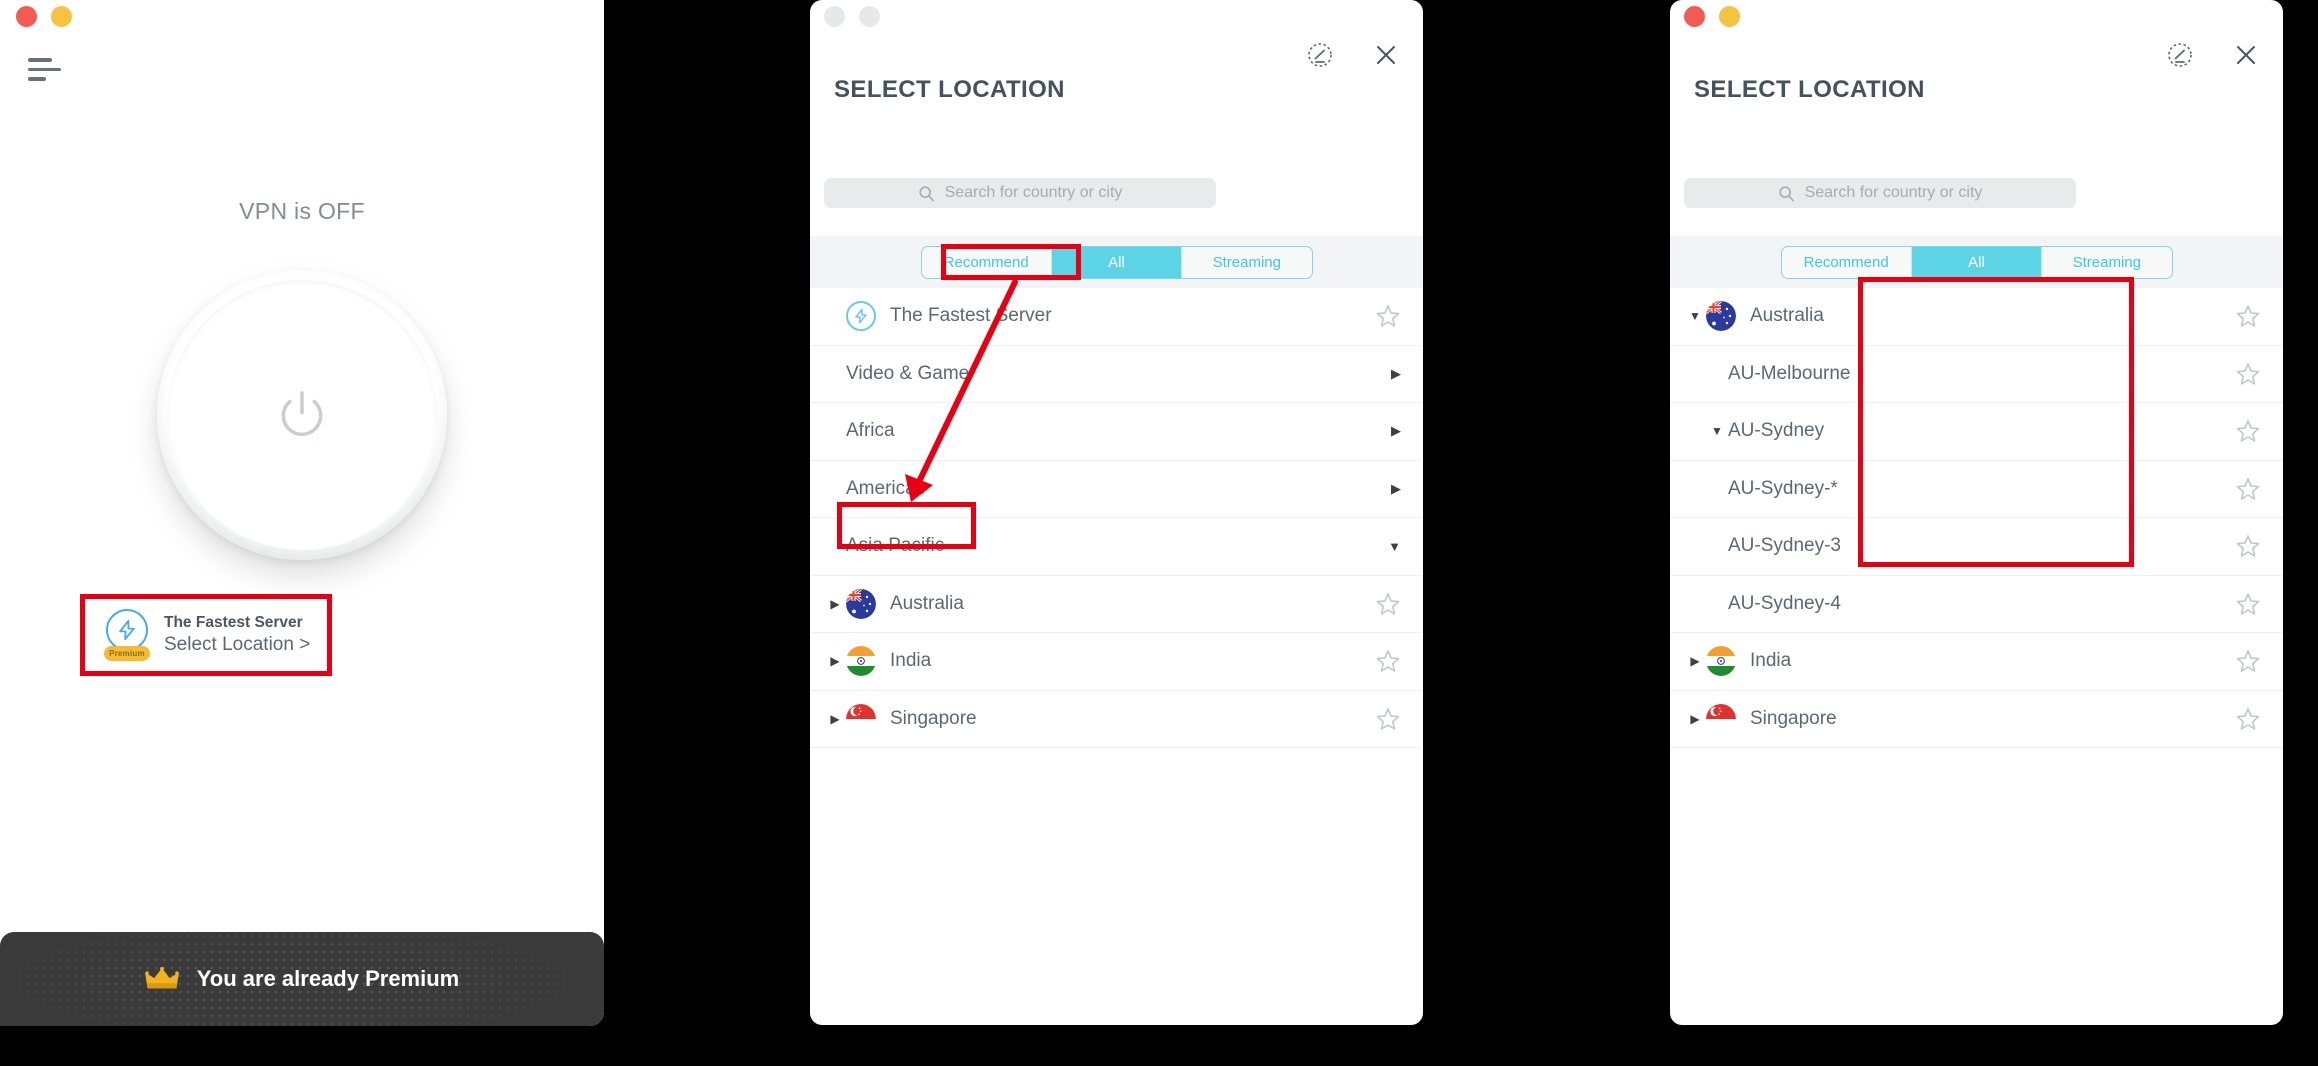 The width and height of the screenshot is (2318, 1066). I want to click on location-list: ▶ The Fastest Server ▶ Video & Game ▶, so click(1116, 518).